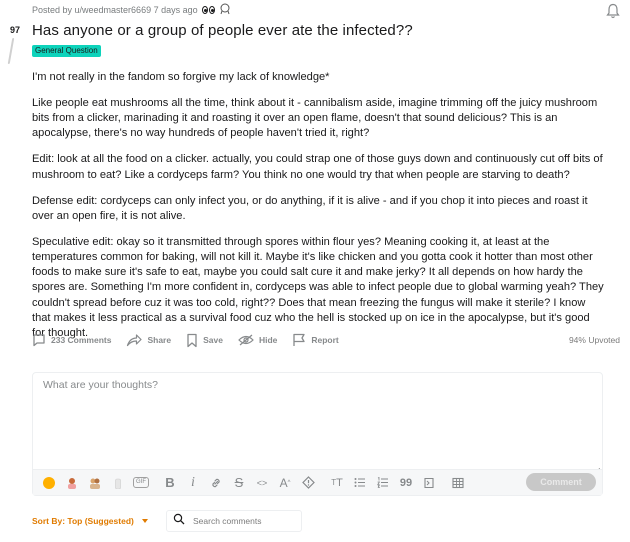 This screenshot has width=630, height=542. What do you see at coordinates (72, 483) in the screenshot?
I see `emoji-person-icon` at bounding box center [72, 483].